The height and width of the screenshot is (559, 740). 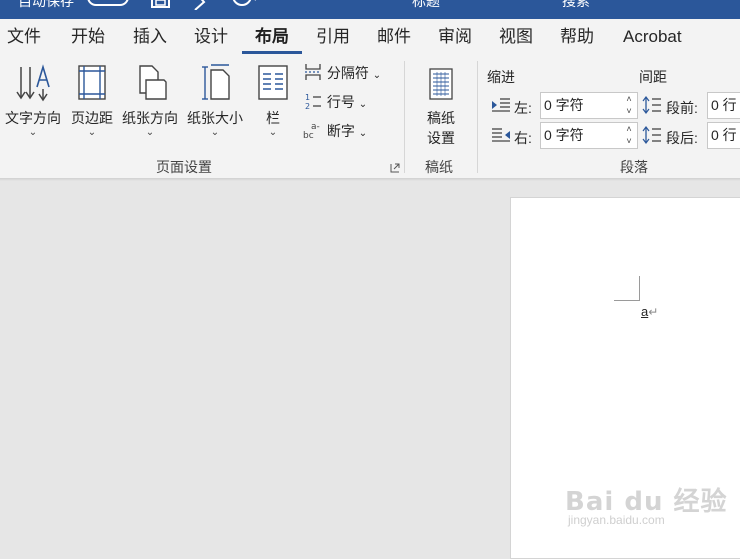 I want to click on svg-text: bc, so click(x=308, y=135).